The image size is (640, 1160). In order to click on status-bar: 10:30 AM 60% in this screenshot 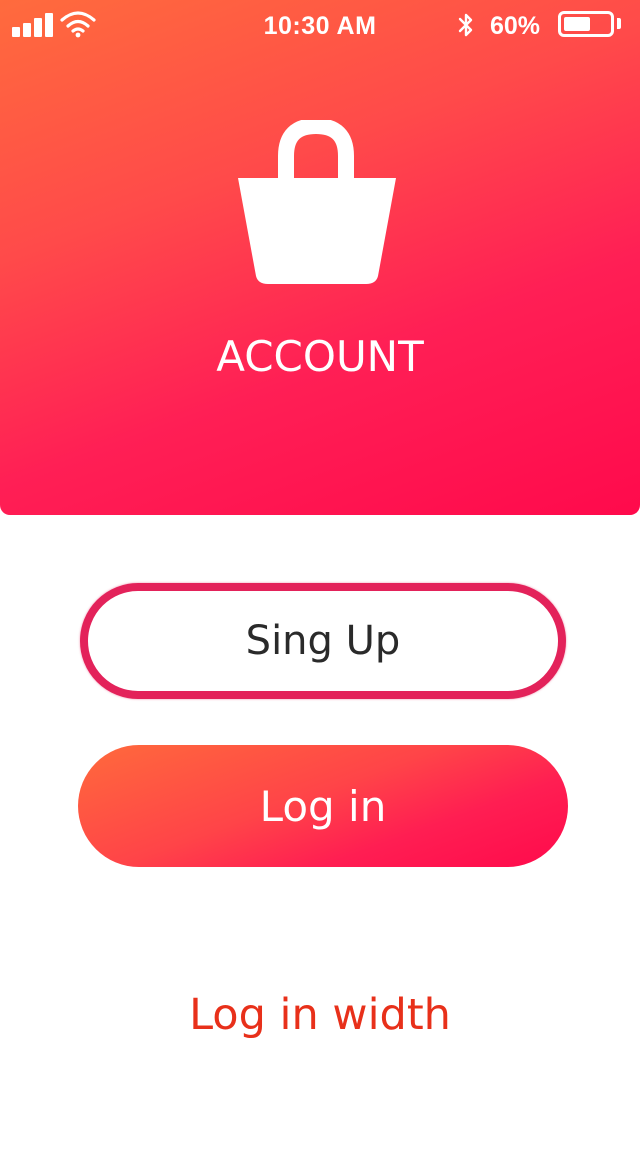, I will do `click(320, 26)`.